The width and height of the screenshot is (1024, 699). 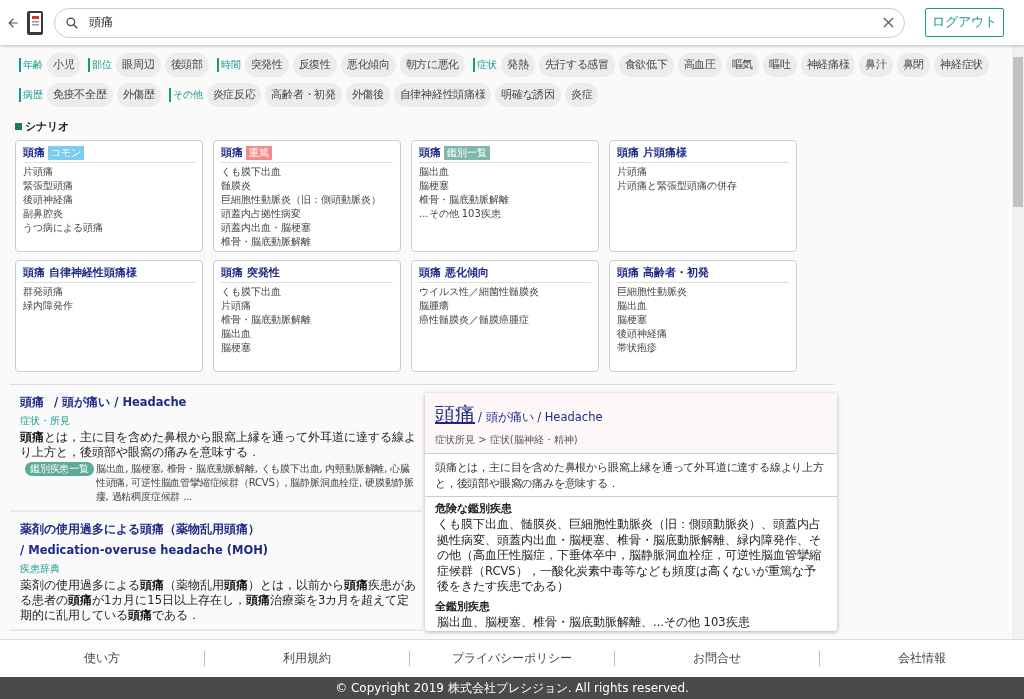 I want to click on card-item: 後頭神経痛, so click(x=642, y=334).